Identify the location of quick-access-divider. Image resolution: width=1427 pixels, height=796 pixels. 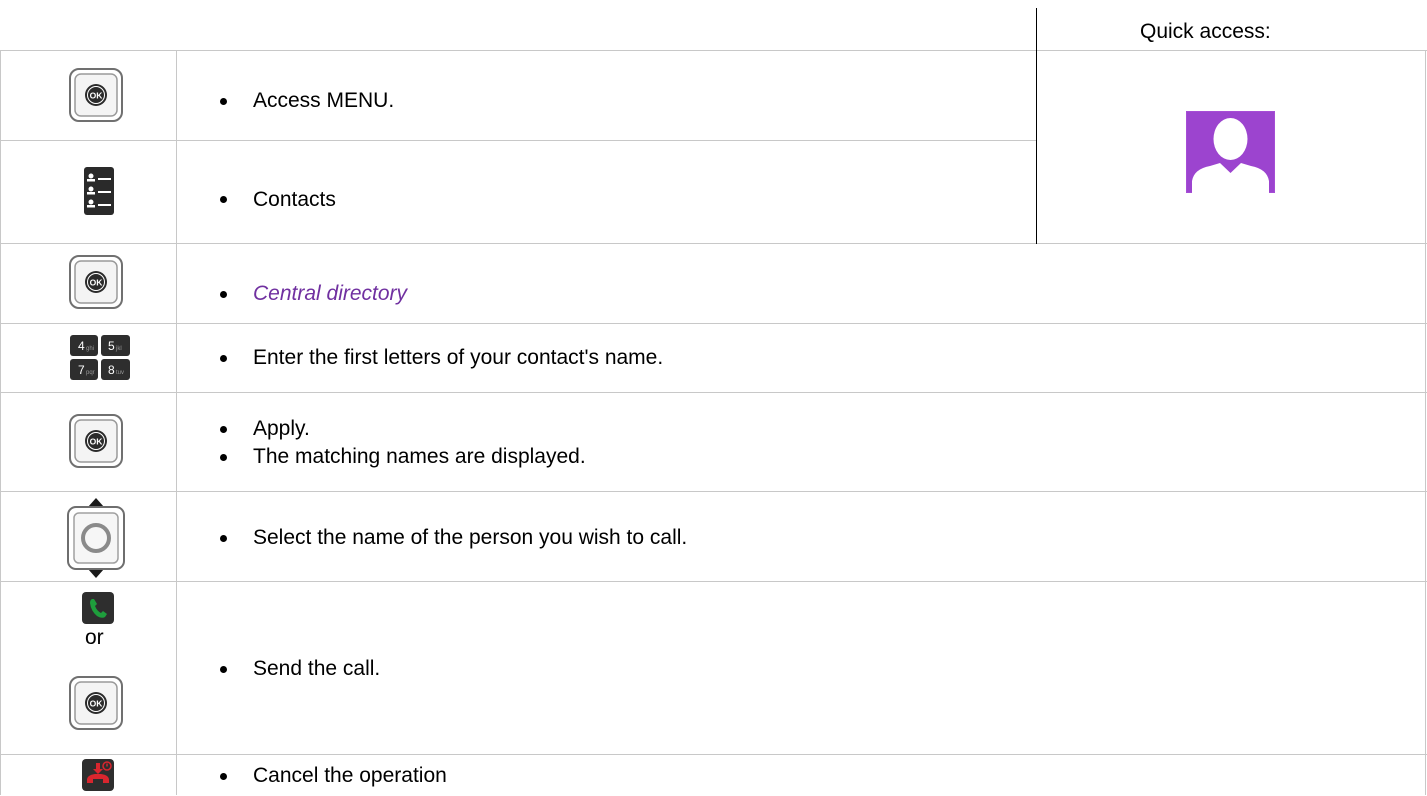
(1036, 126).